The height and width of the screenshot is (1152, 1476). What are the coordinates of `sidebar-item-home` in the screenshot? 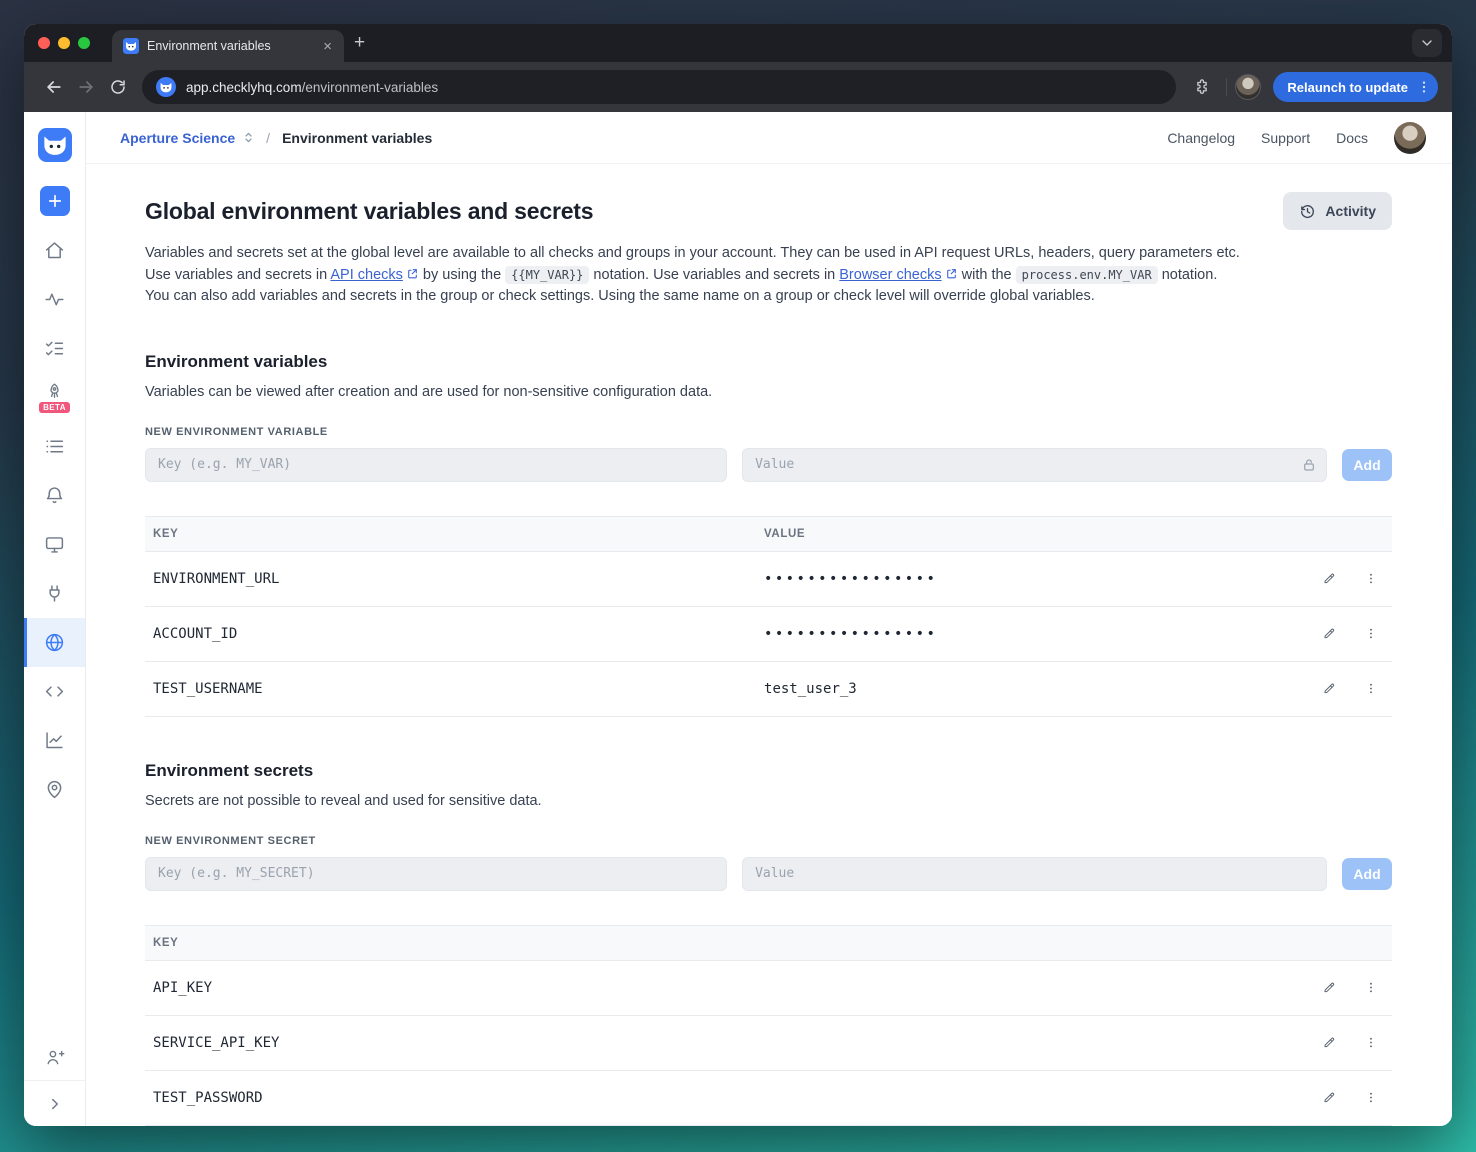 It's located at (54, 250).